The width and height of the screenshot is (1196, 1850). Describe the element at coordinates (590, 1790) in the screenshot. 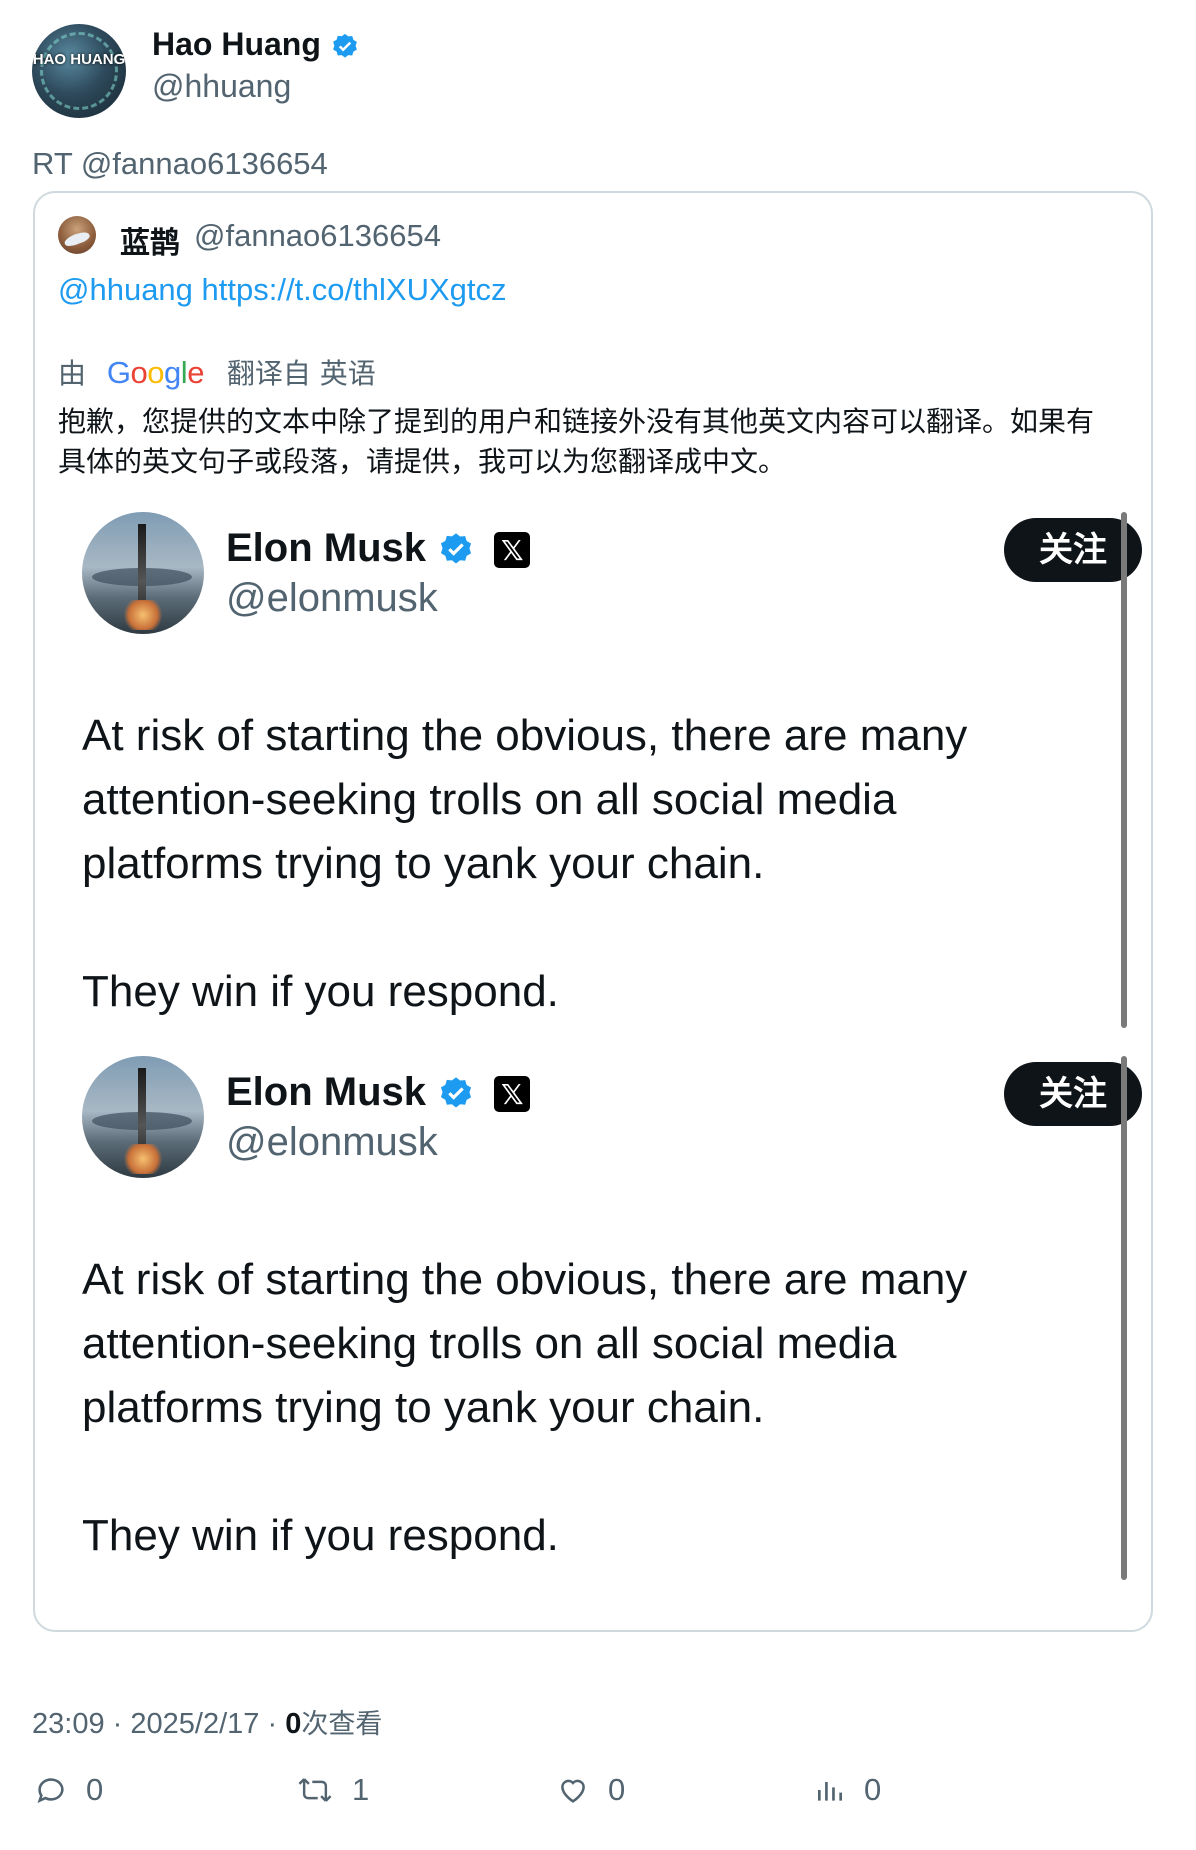

I see `like-button: 0` at that location.